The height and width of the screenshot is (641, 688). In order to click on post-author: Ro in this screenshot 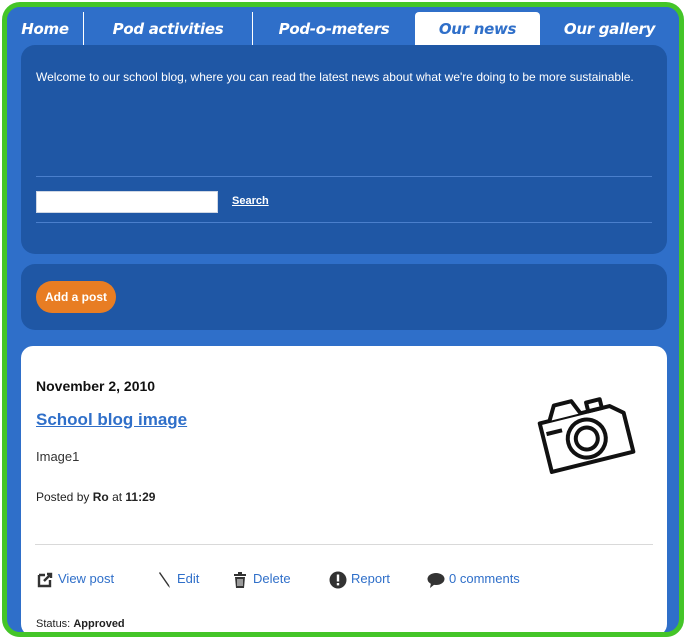, I will do `click(100, 497)`.